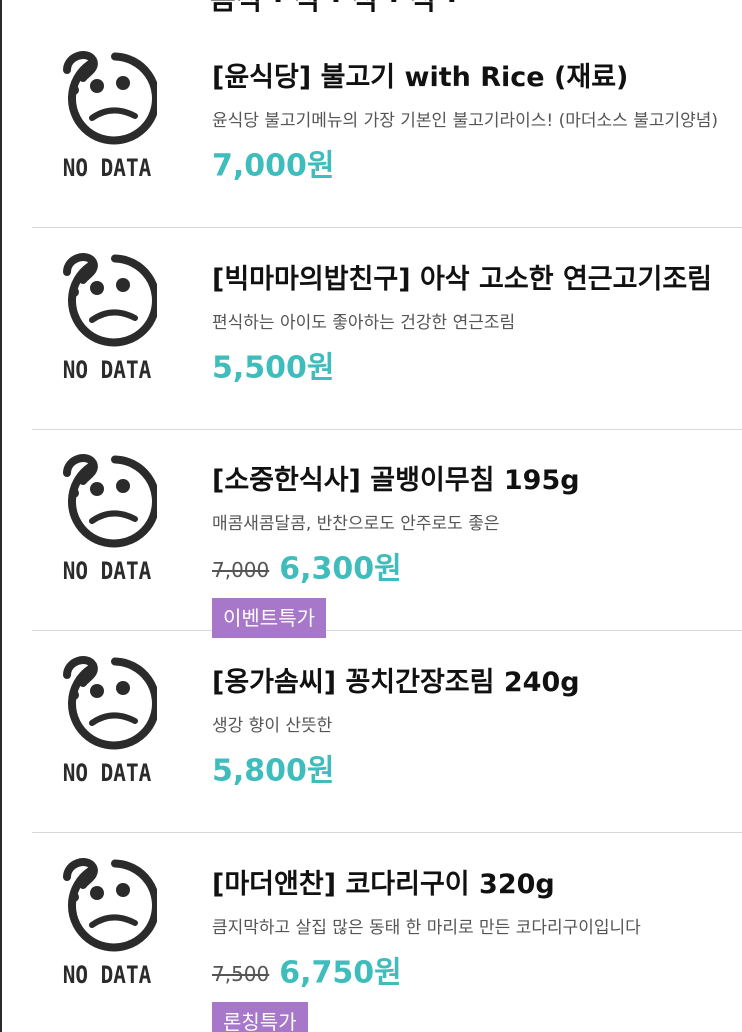 The width and height of the screenshot is (742, 1032). I want to click on sale-price: 5,500원, so click(273, 368).